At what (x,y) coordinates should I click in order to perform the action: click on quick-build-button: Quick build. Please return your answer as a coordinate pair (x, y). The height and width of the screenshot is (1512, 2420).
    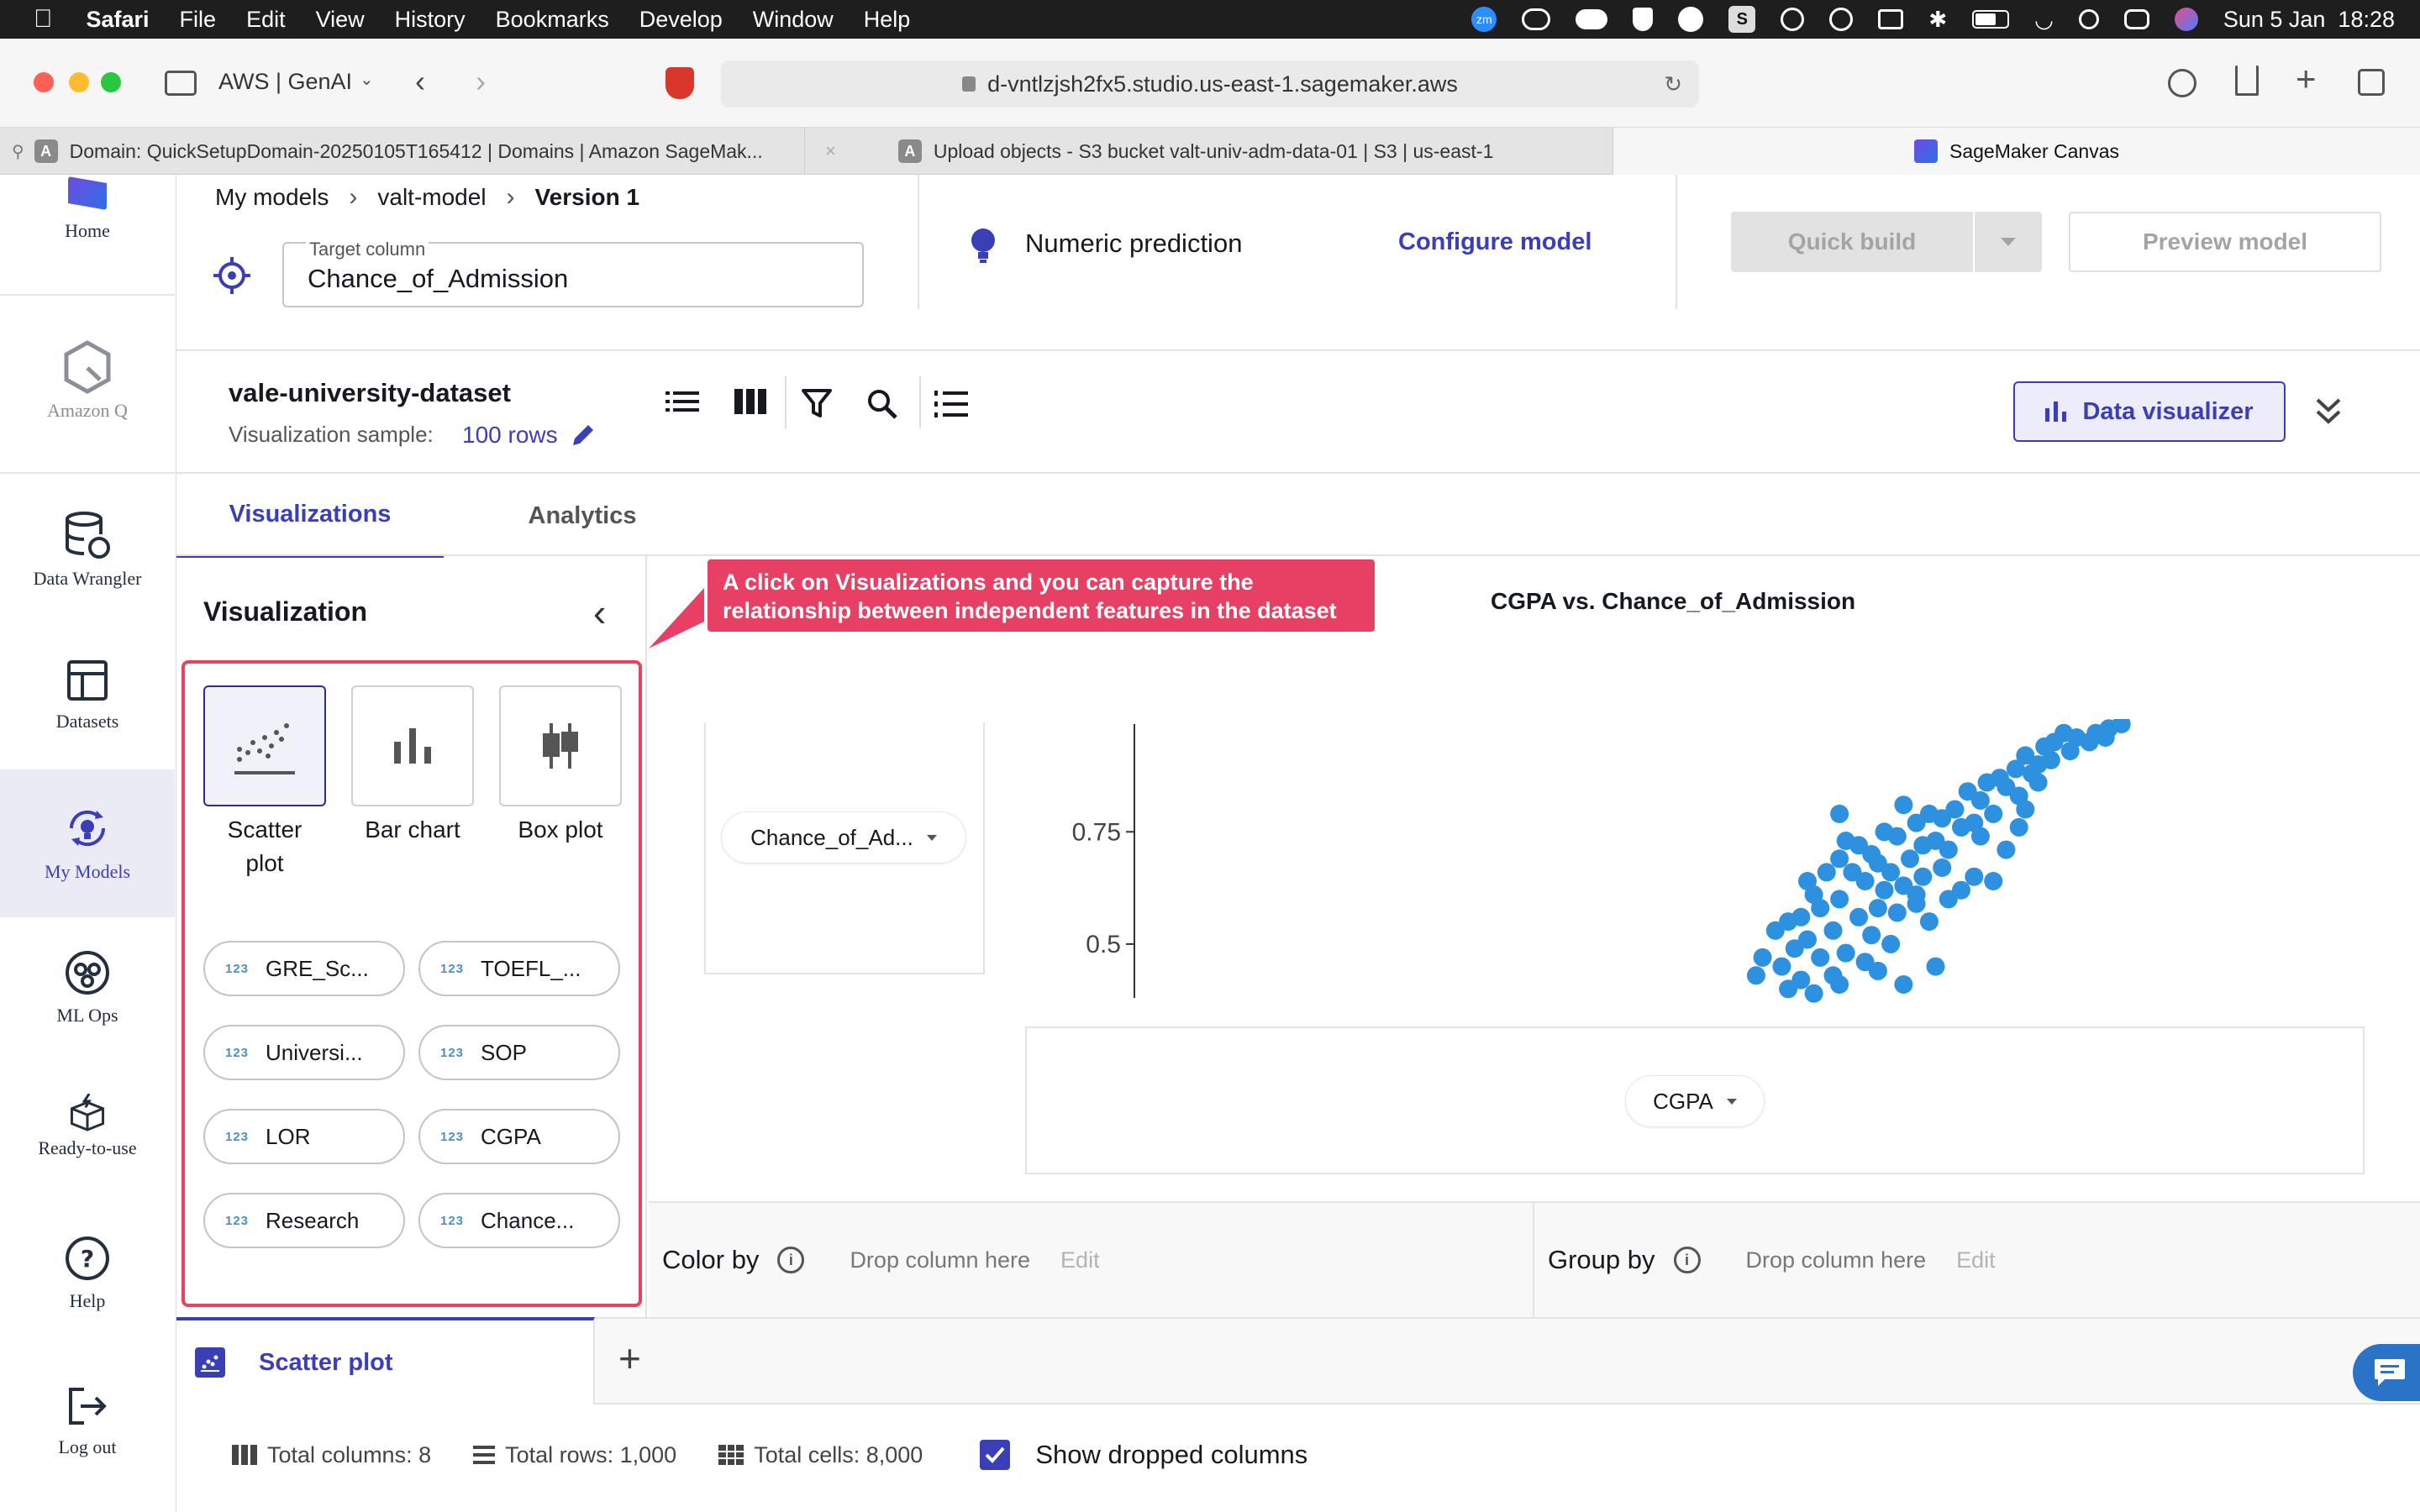
    Looking at the image, I should click on (1852, 242).